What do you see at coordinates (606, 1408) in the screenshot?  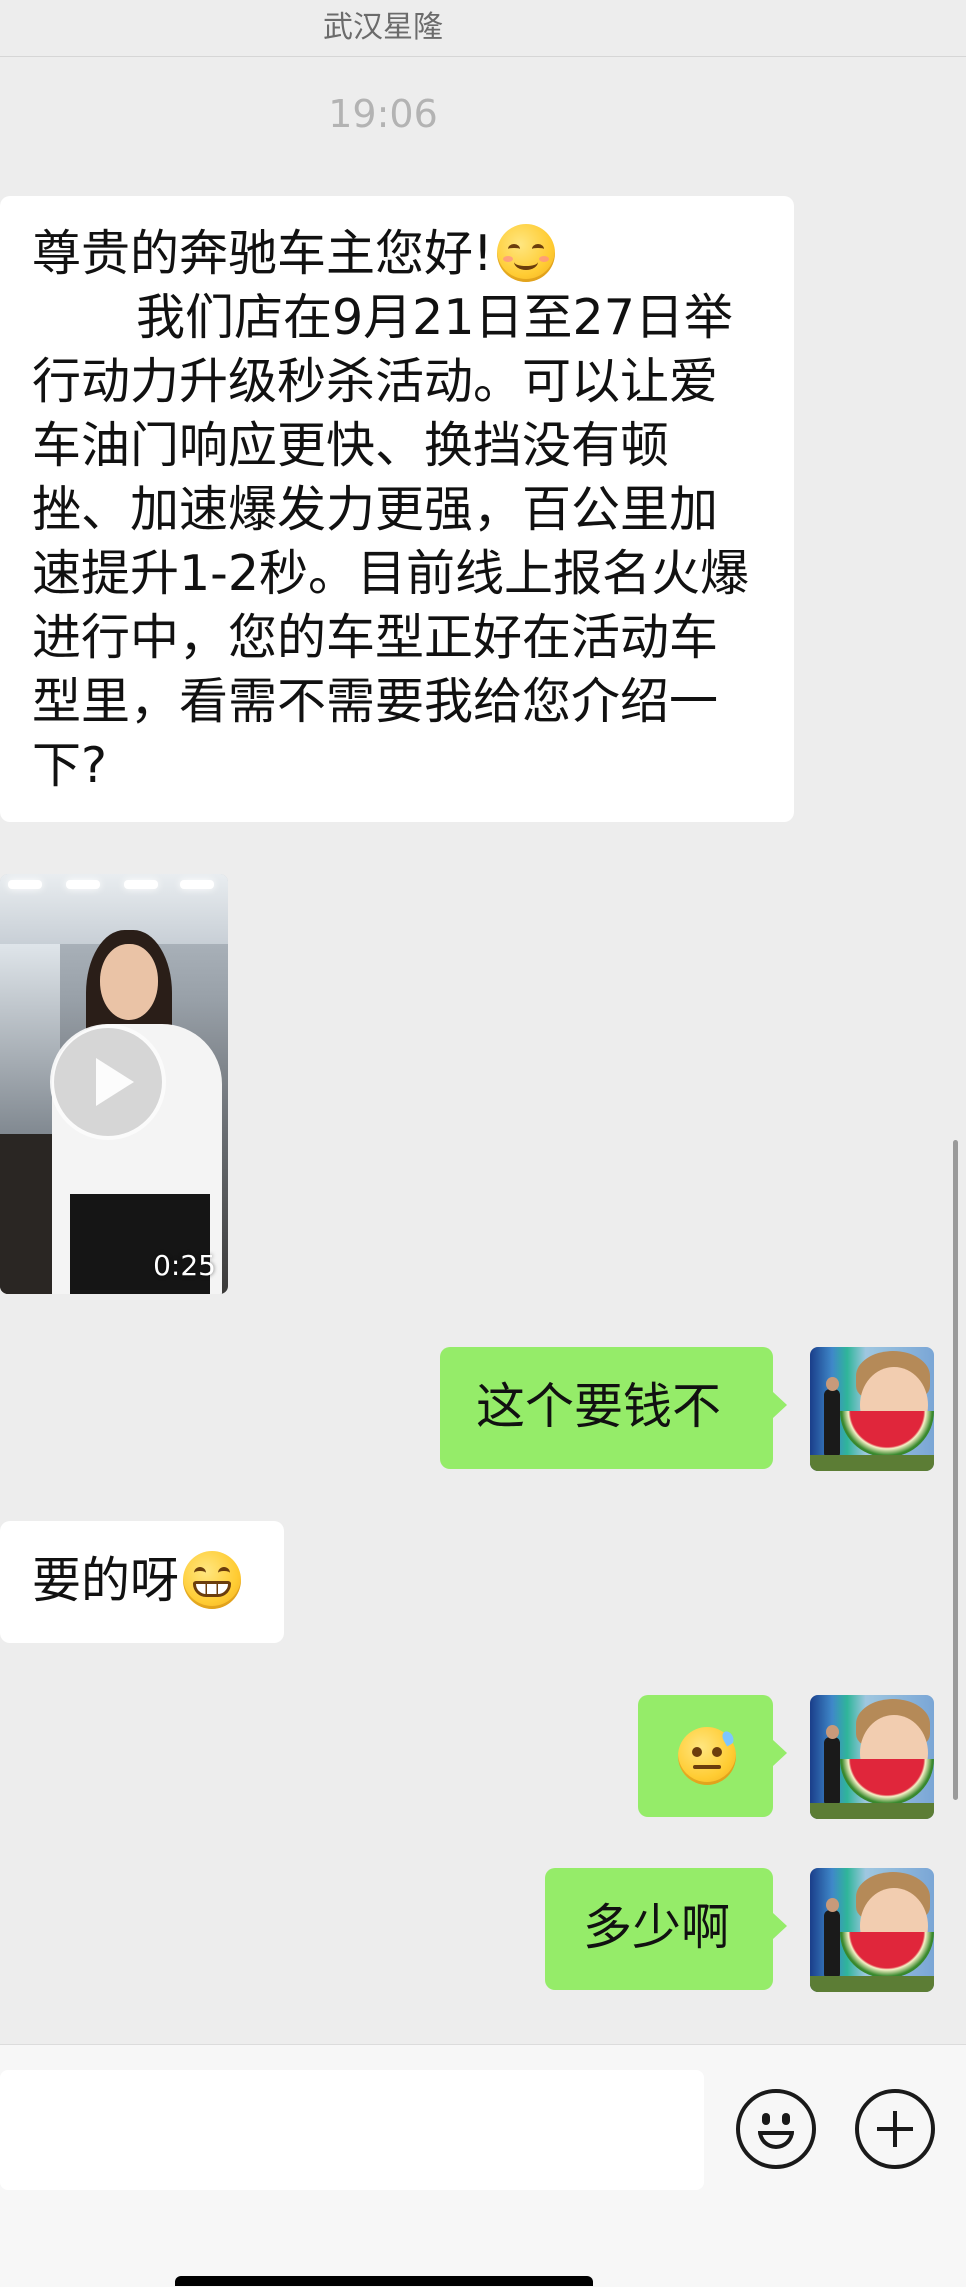 I see `outgoing-message: 这个要钱不` at bounding box center [606, 1408].